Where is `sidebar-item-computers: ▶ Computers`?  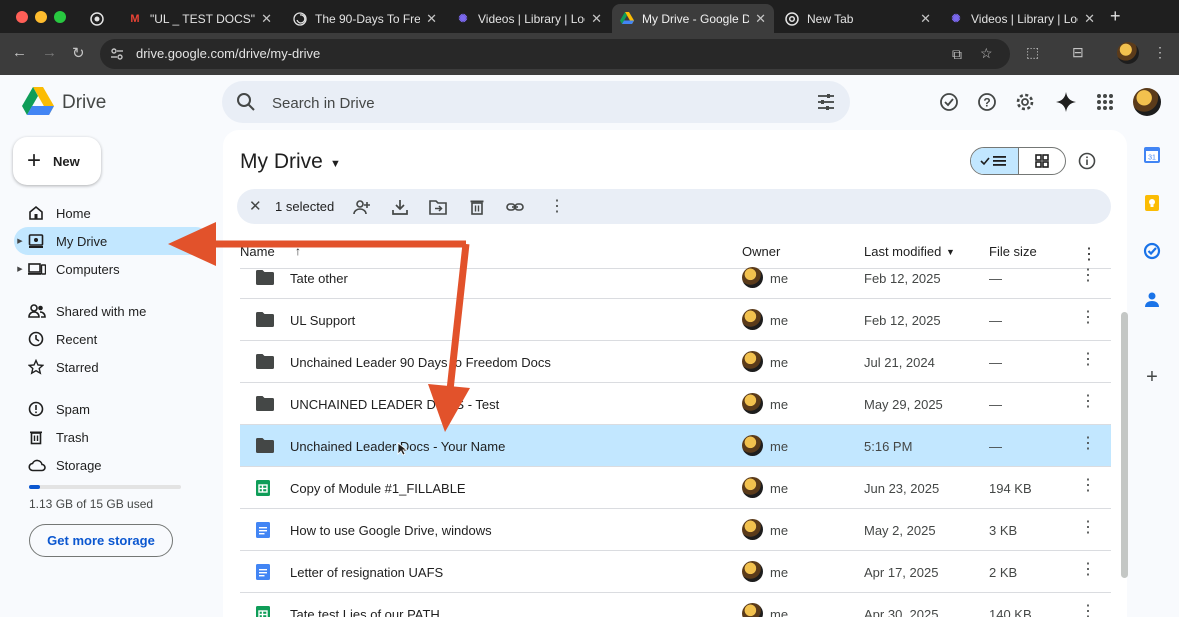
sidebar-item-computers: ▶ Computers is located at coordinates (112, 269).